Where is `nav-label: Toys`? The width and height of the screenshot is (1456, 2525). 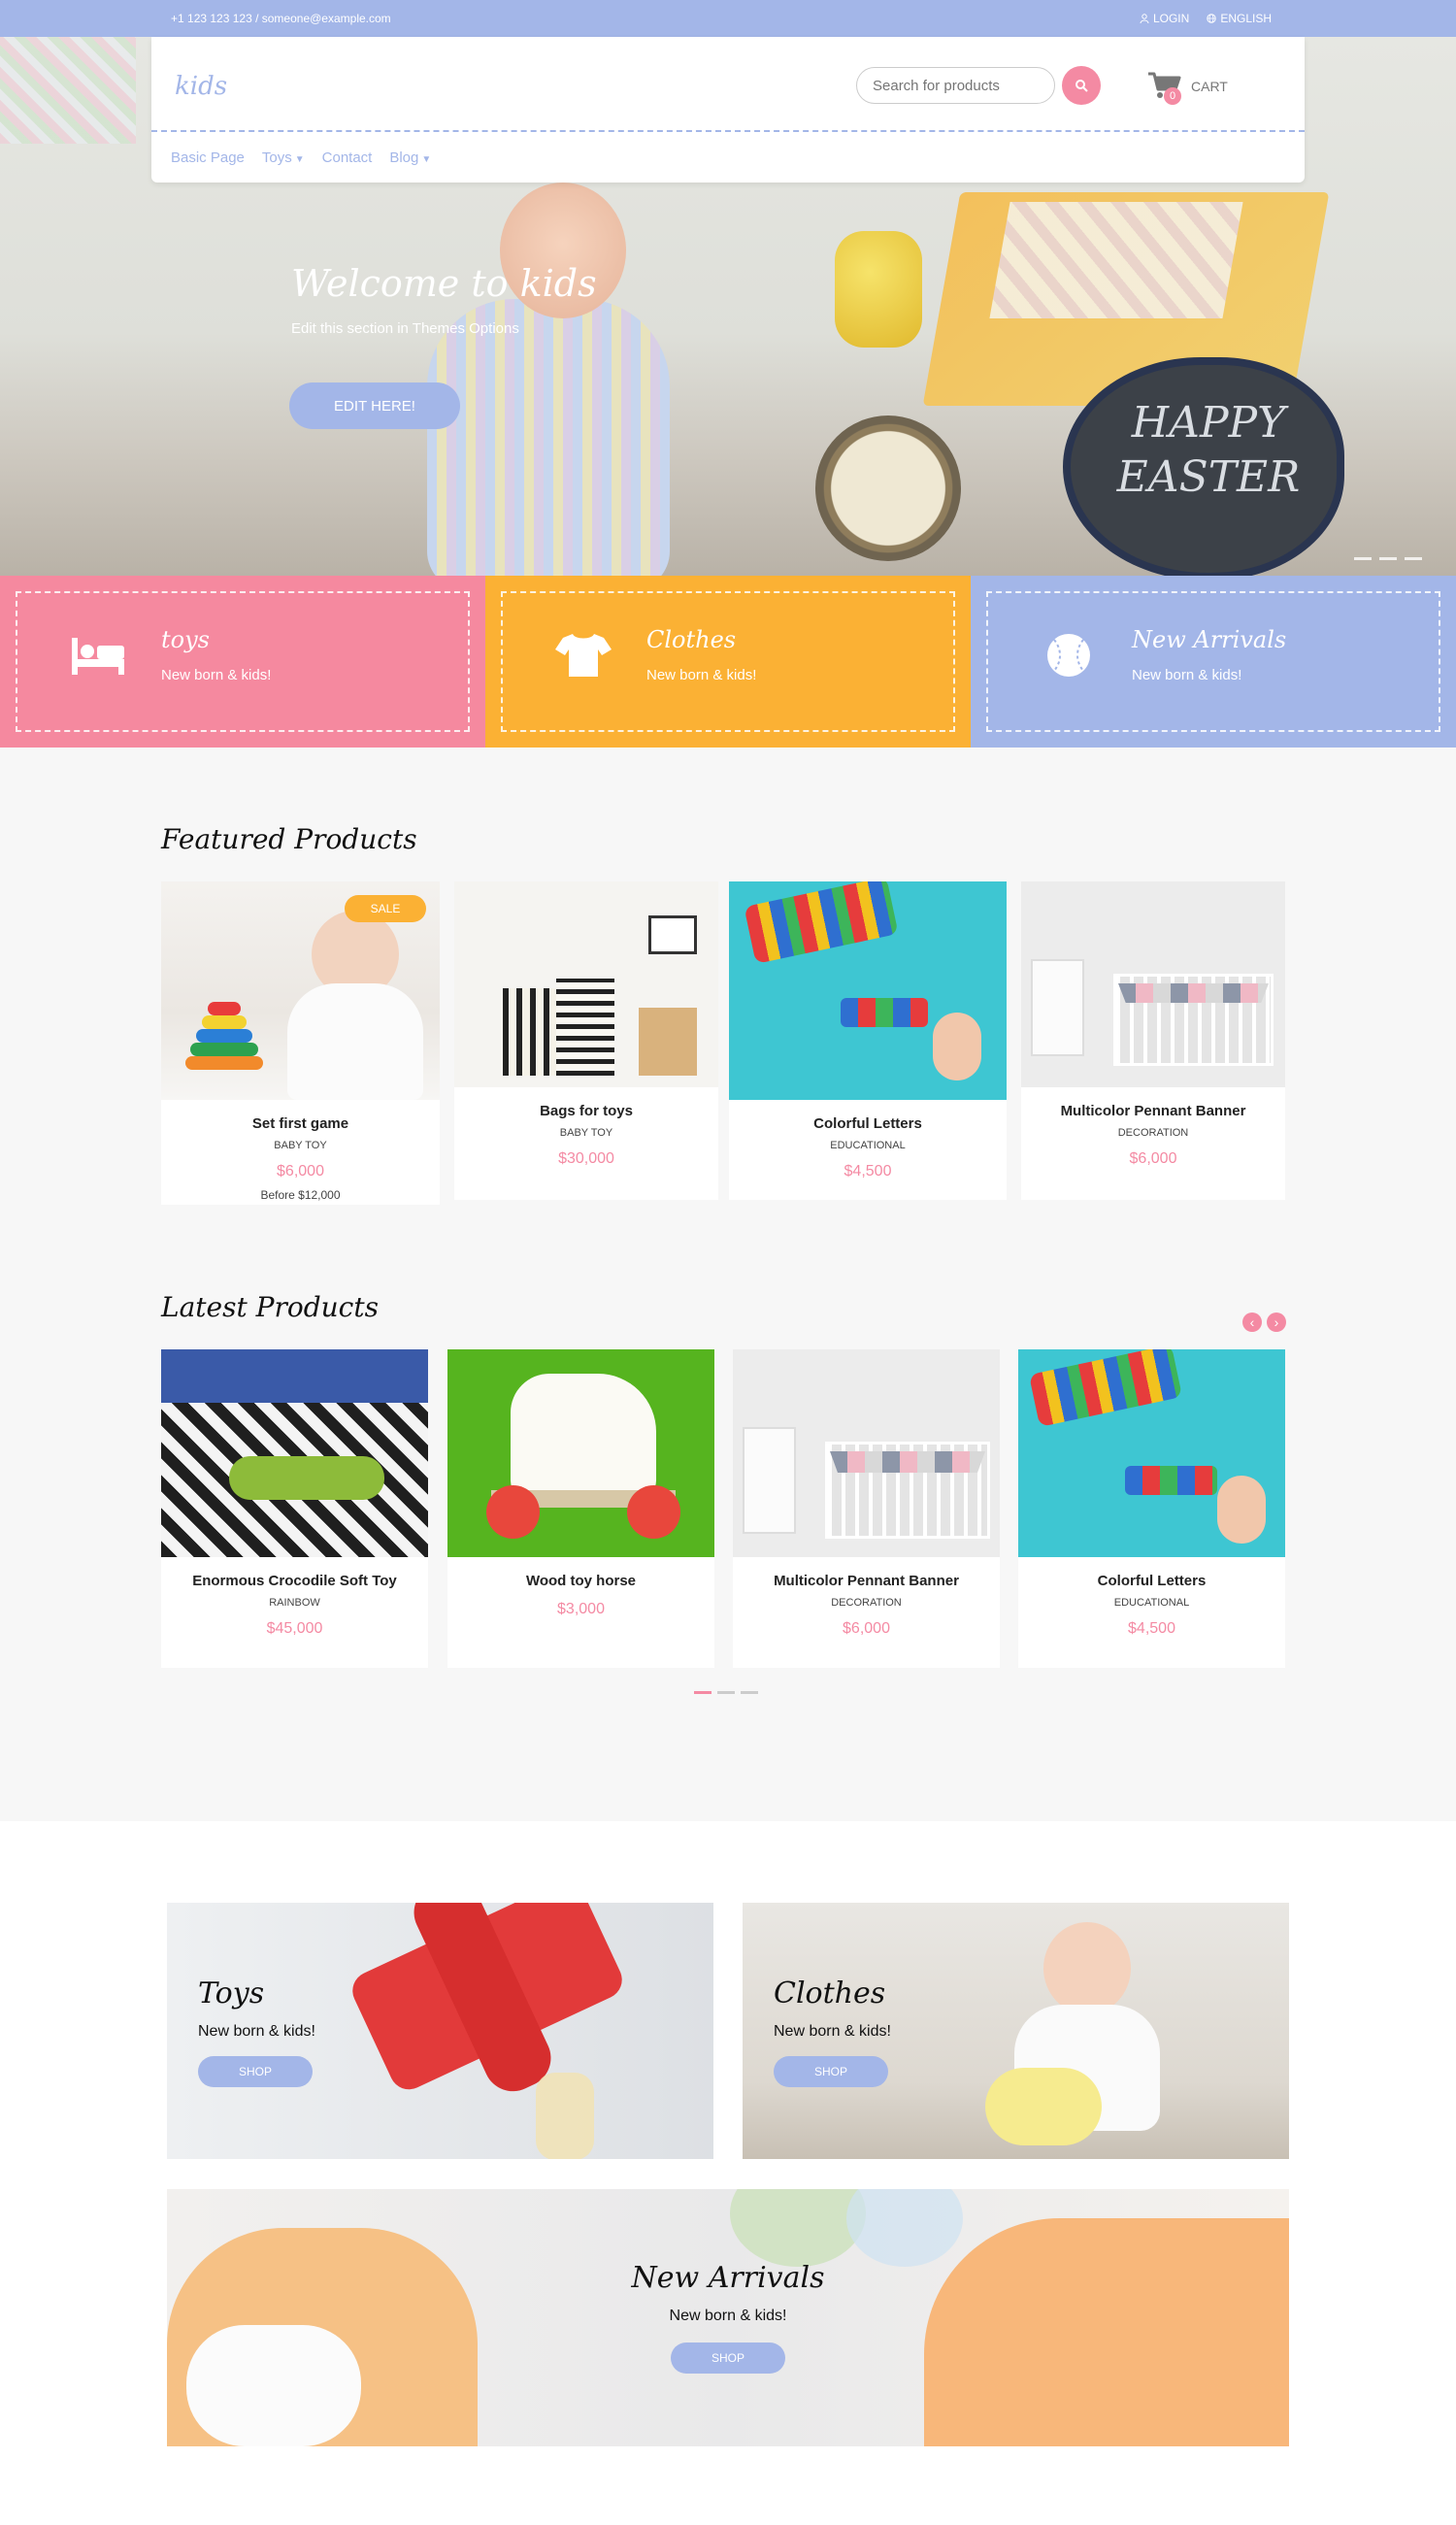
nav-label: Toys is located at coordinates (276, 158).